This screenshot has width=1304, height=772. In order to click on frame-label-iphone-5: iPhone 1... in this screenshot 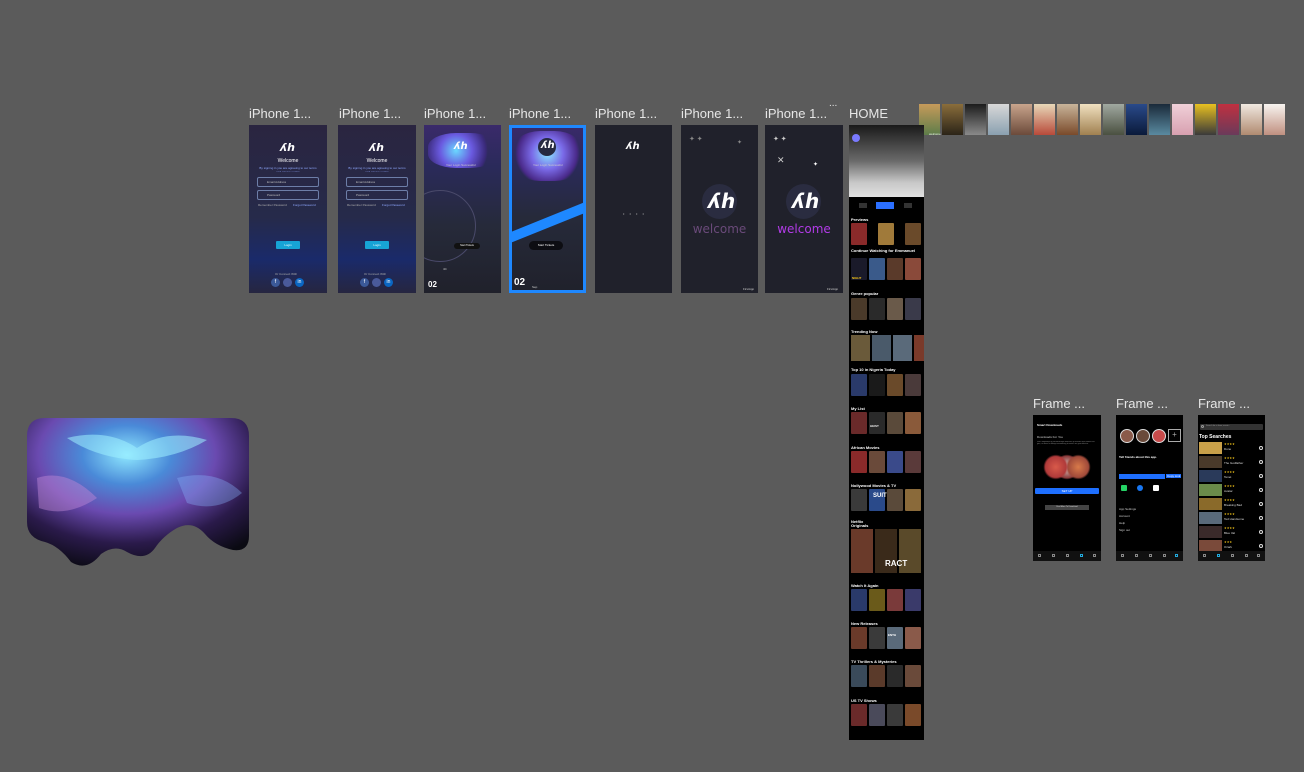, I will do `click(626, 113)`.